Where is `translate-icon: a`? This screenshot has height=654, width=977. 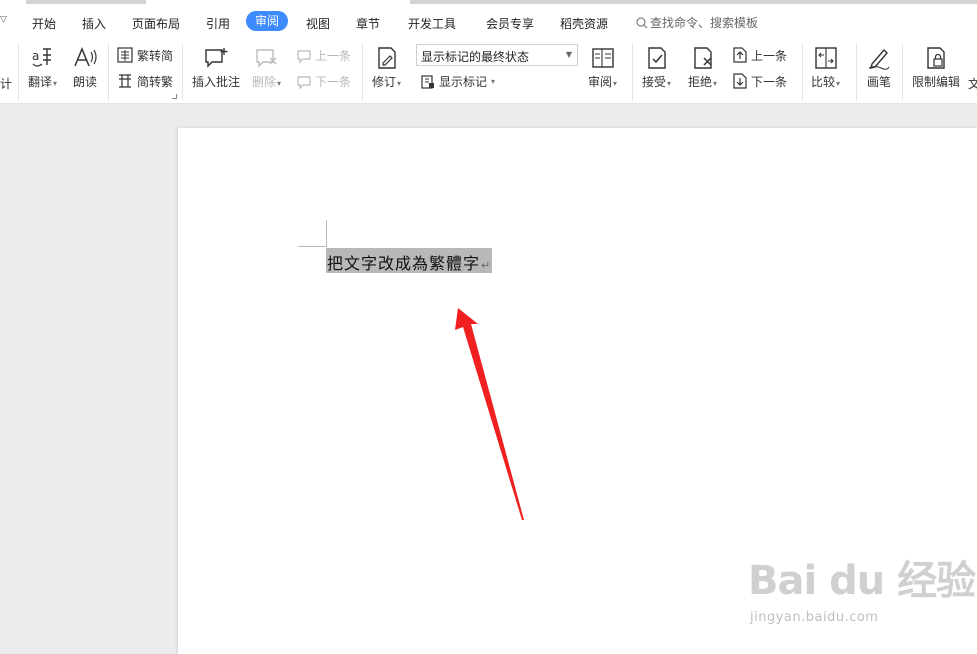 translate-icon: a is located at coordinates (41, 57).